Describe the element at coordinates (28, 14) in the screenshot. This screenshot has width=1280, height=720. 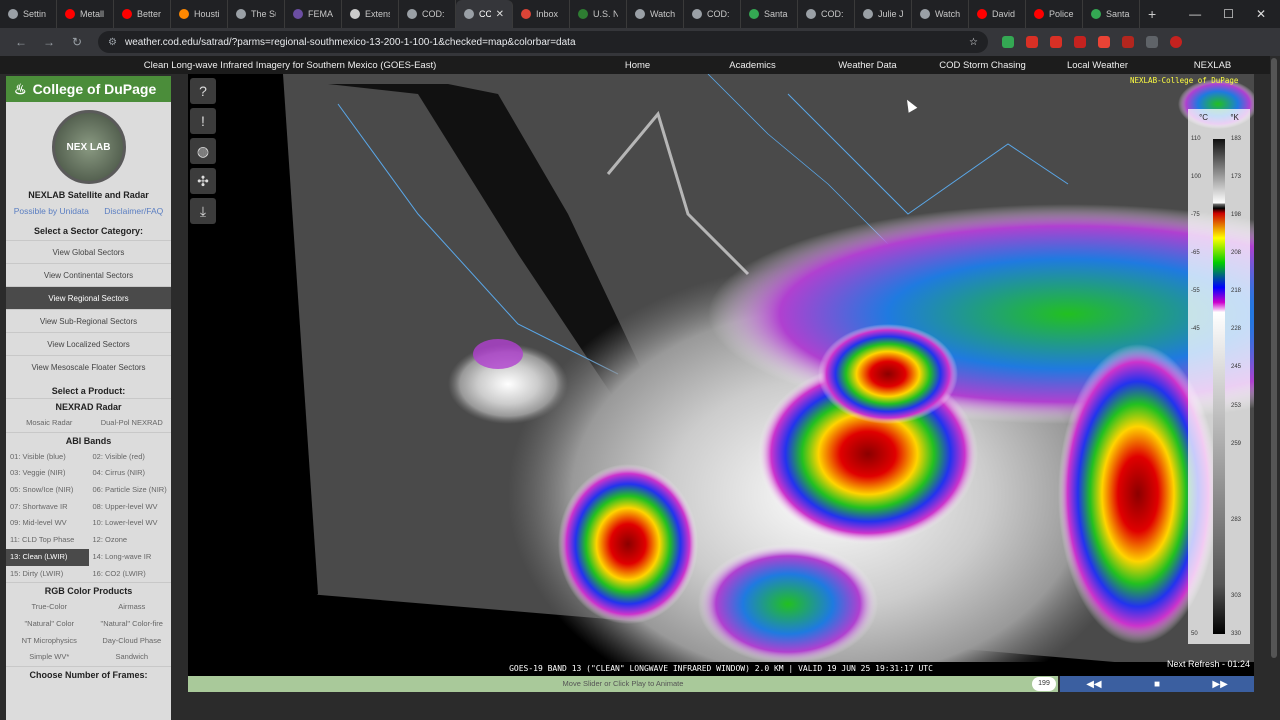
I see `browser-tab: Settin` at that location.